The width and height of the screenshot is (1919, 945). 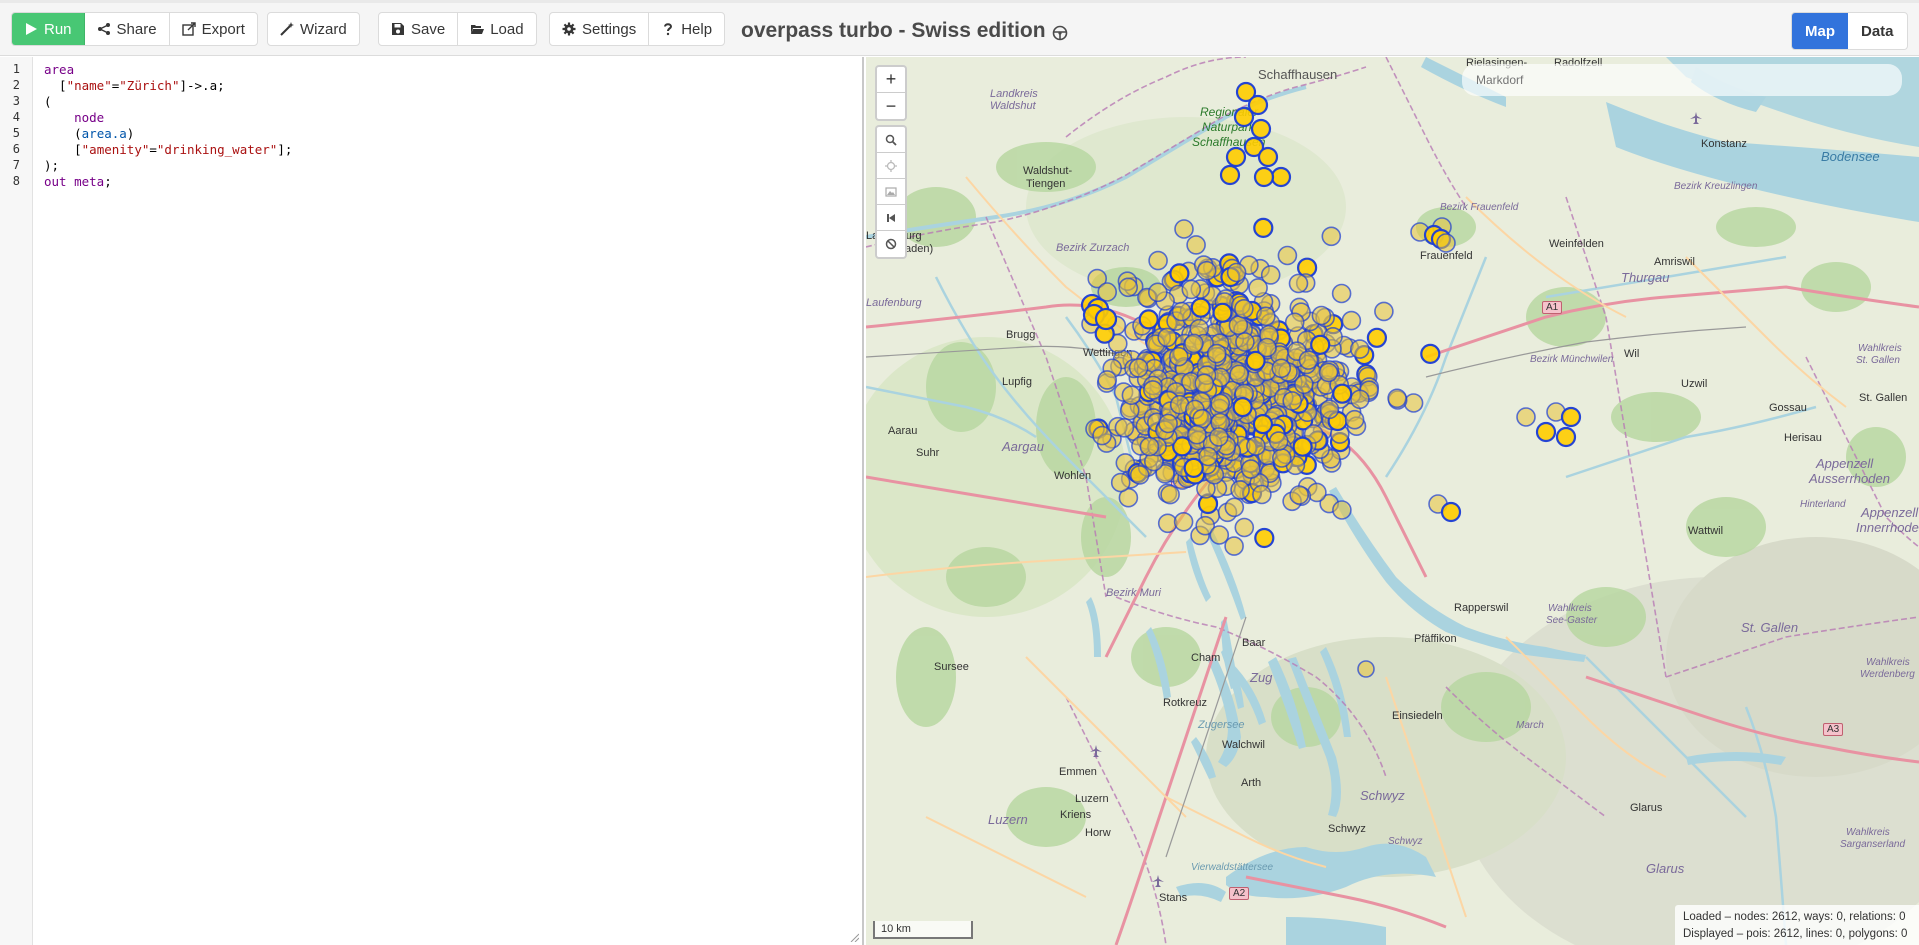 I want to click on locate-button, so click(x=891, y=166).